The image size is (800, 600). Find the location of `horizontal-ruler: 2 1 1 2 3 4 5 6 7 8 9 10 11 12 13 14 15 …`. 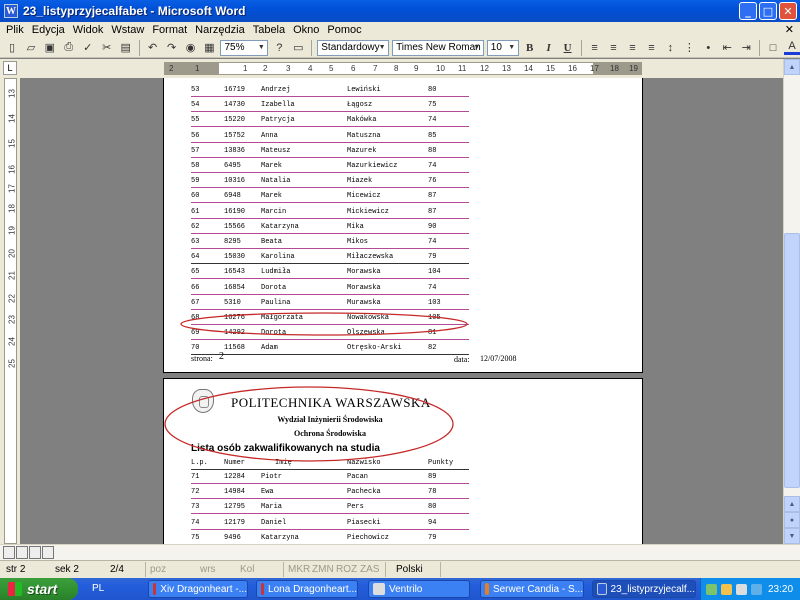

horizontal-ruler: 2 1 1 2 3 4 5 6 7 8 9 10 11 12 13 14 15 … is located at coordinates (403, 68).